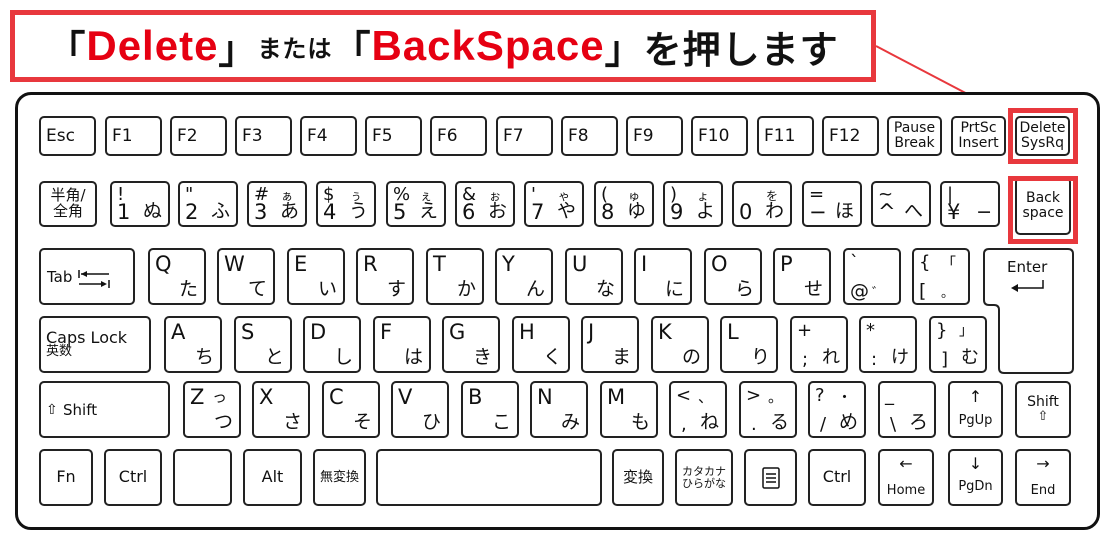  What do you see at coordinates (1043, 477) in the screenshot?
I see `key-right-end: → End` at bounding box center [1043, 477].